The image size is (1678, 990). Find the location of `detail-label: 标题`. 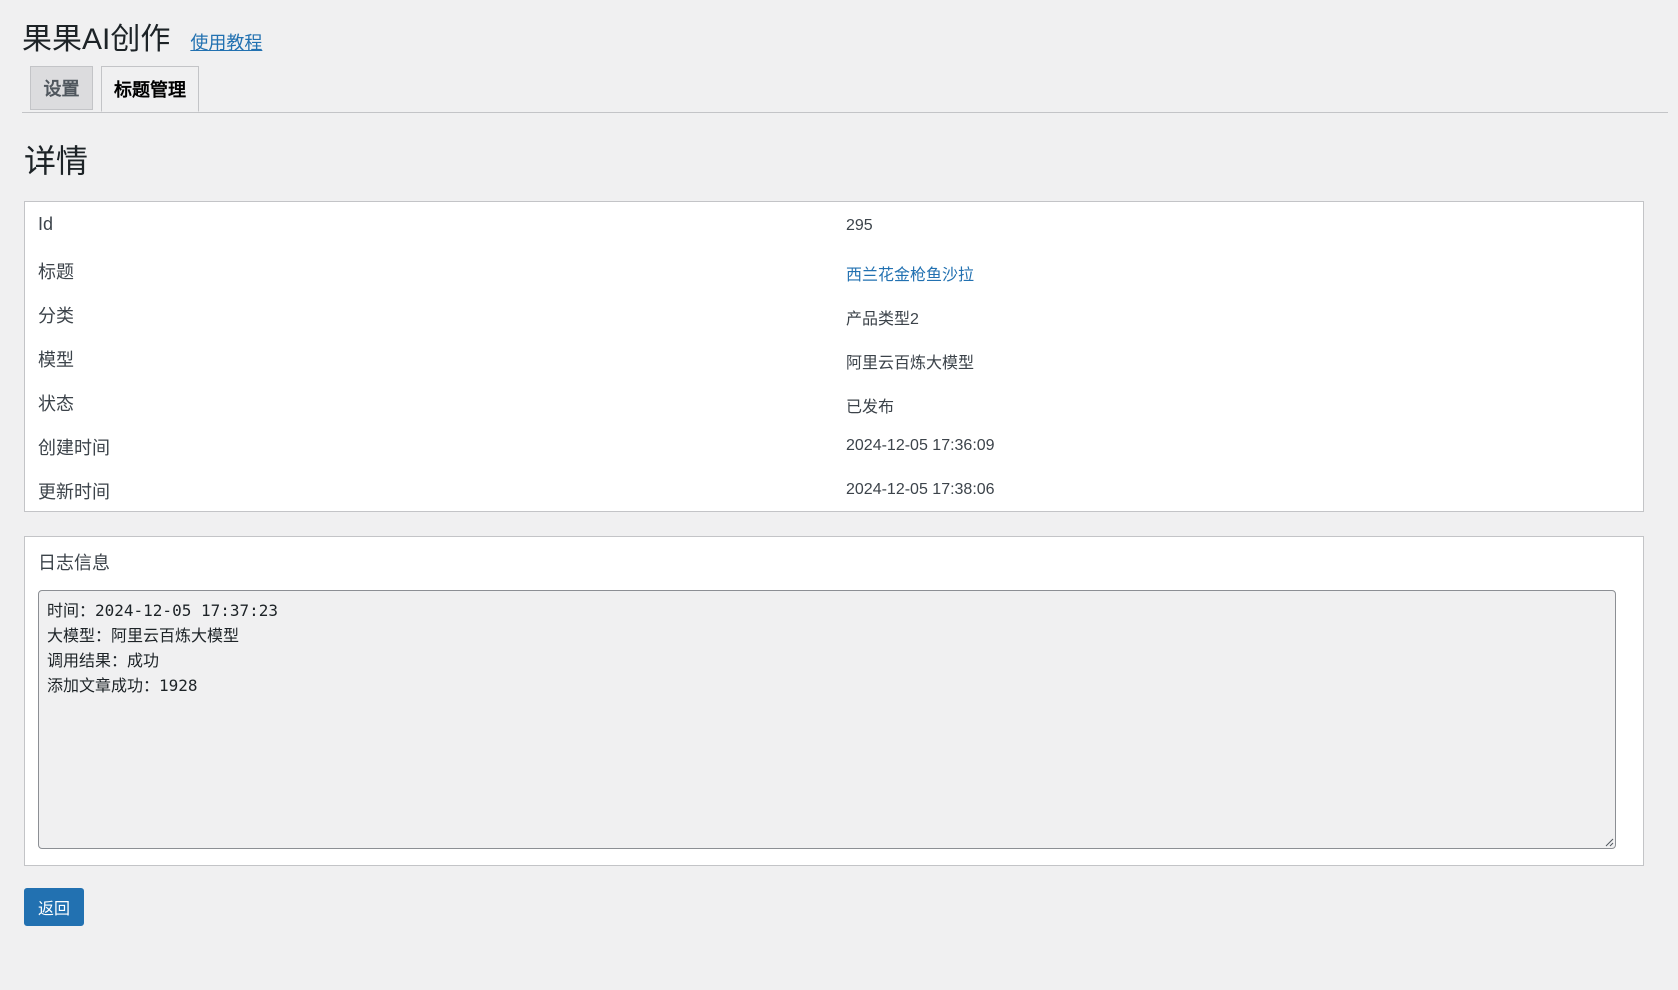

detail-label: 标题 is located at coordinates (56, 272).